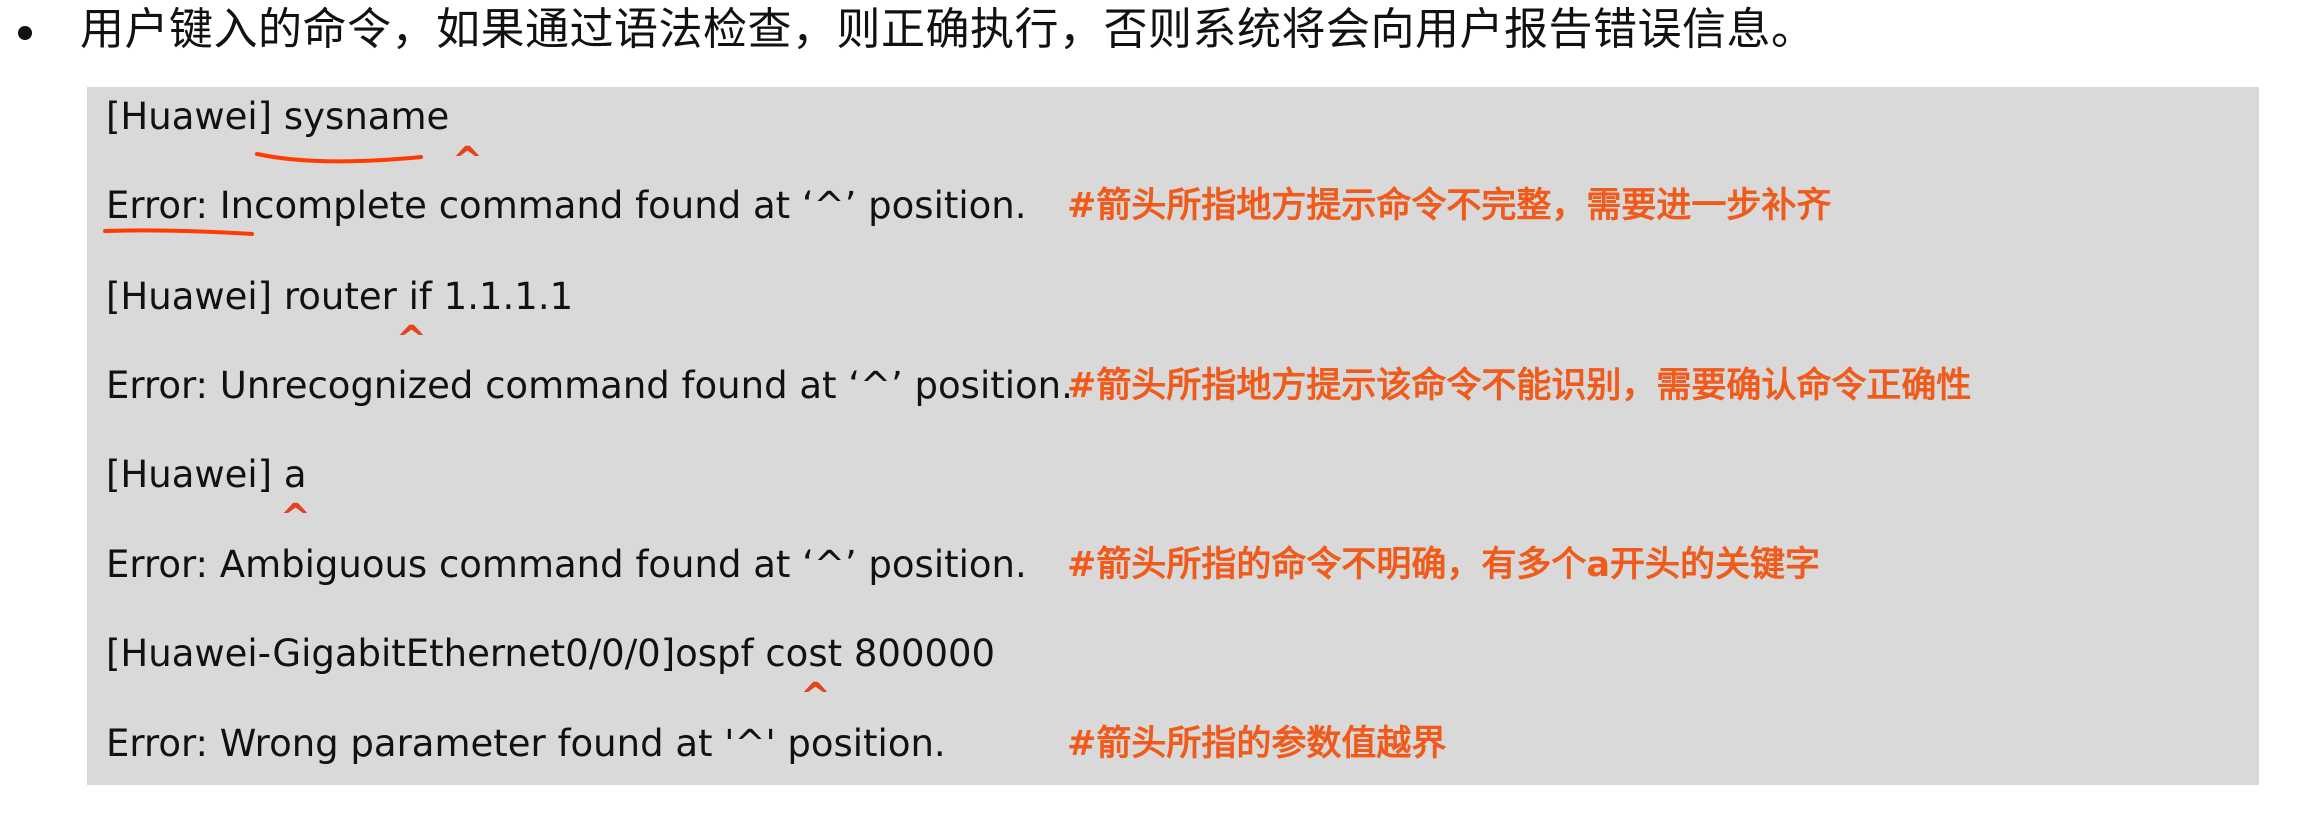  I want to click on cli-comment-2: #箭头所指地方提示该命令不能识别，需要确认命令正确性, so click(1519, 386).